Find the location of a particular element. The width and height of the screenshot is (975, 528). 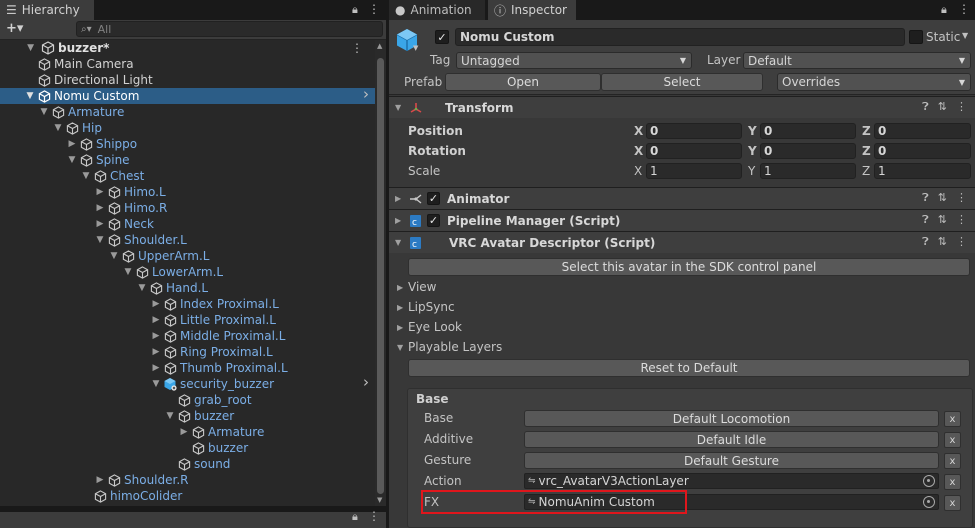

static-checkbox is located at coordinates (916, 37).